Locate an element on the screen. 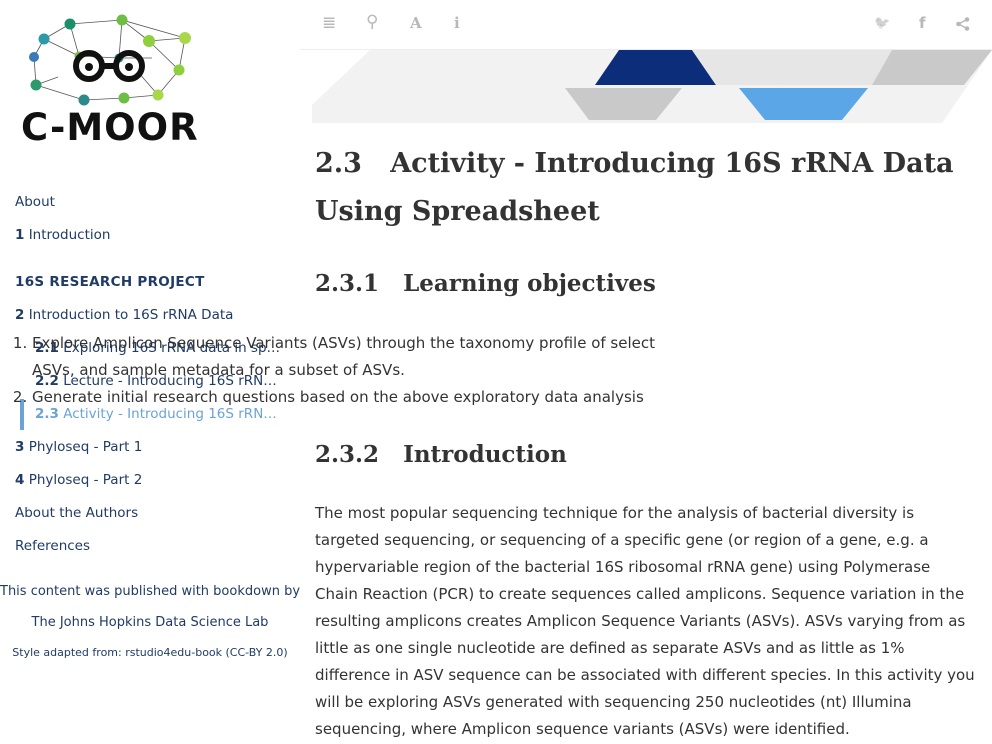  section-number: 2.3.1 is located at coordinates (347, 283).